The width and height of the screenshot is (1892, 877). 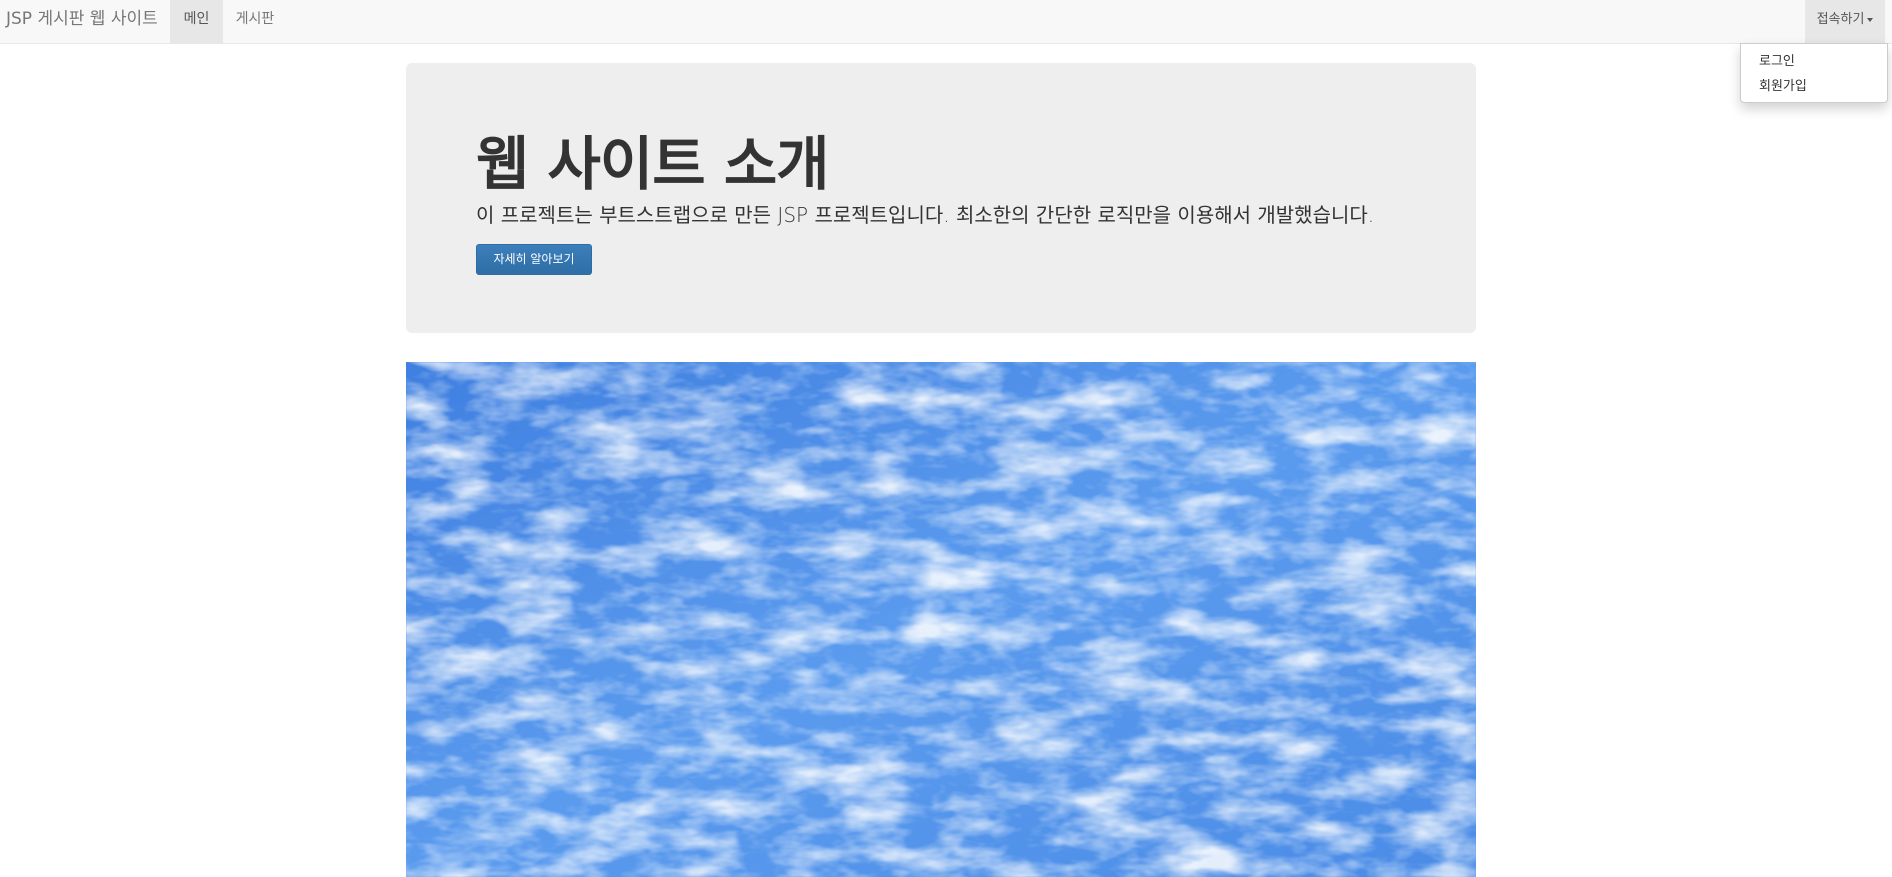 What do you see at coordinates (534, 259) in the screenshot?
I see `learn-more-button: 자세히 알아보기` at bounding box center [534, 259].